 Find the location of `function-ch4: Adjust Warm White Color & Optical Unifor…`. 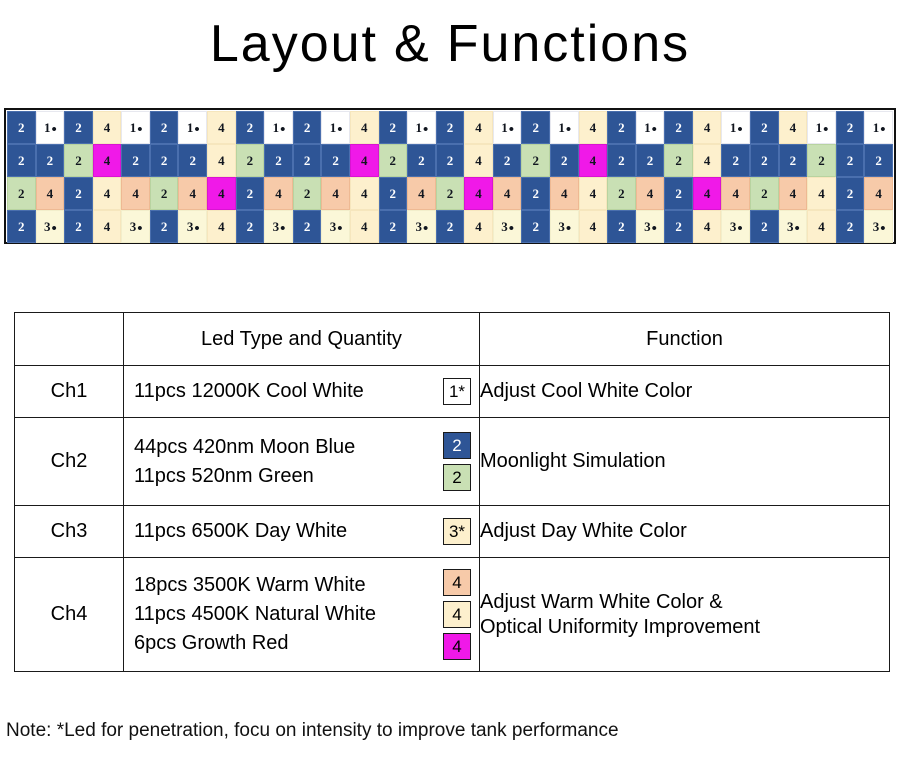

function-ch4: Adjust Warm White Color & Optical Unifor… is located at coordinates (684, 614).